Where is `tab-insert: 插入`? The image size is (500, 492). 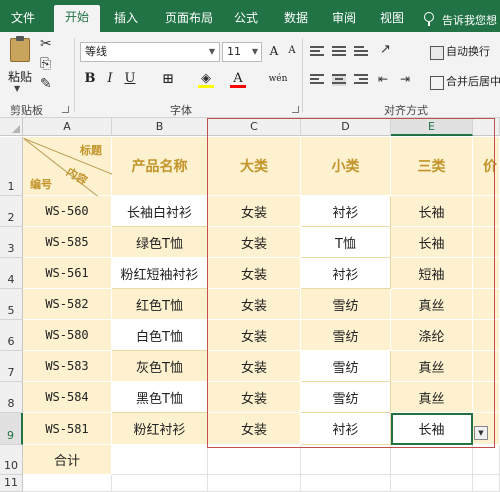 tab-insert: 插入 is located at coordinates (126, 19).